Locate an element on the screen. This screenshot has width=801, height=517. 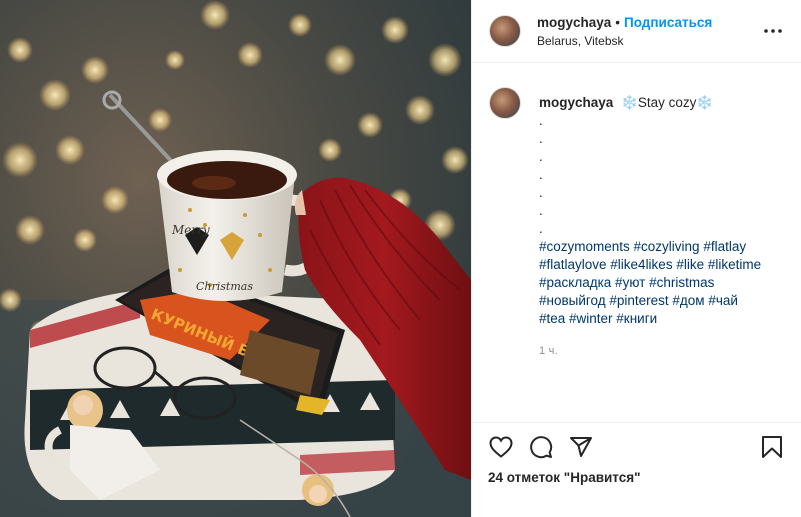
post-actions: 24 отметок "Нравится" is located at coordinates (636, 469).